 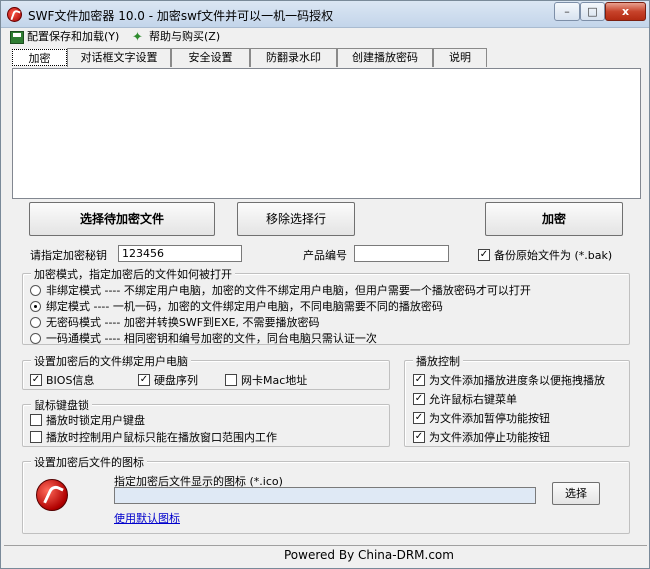 I want to click on flash-file-icon, so click(x=52, y=495).